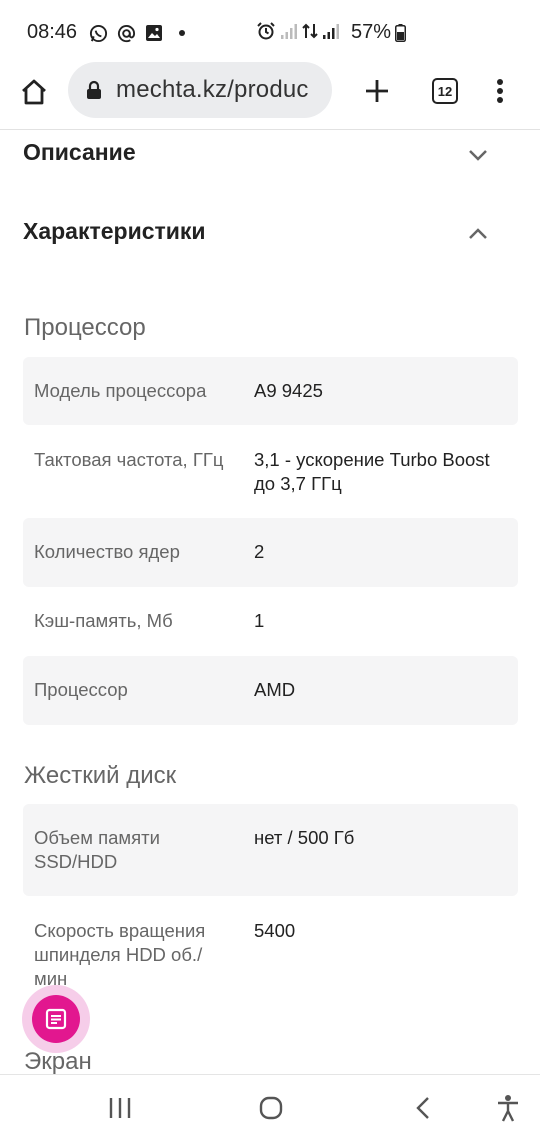 The width and height of the screenshot is (540, 1140). What do you see at coordinates (126, 33) in the screenshot?
I see `at-sign-icon` at bounding box center [126, 33].